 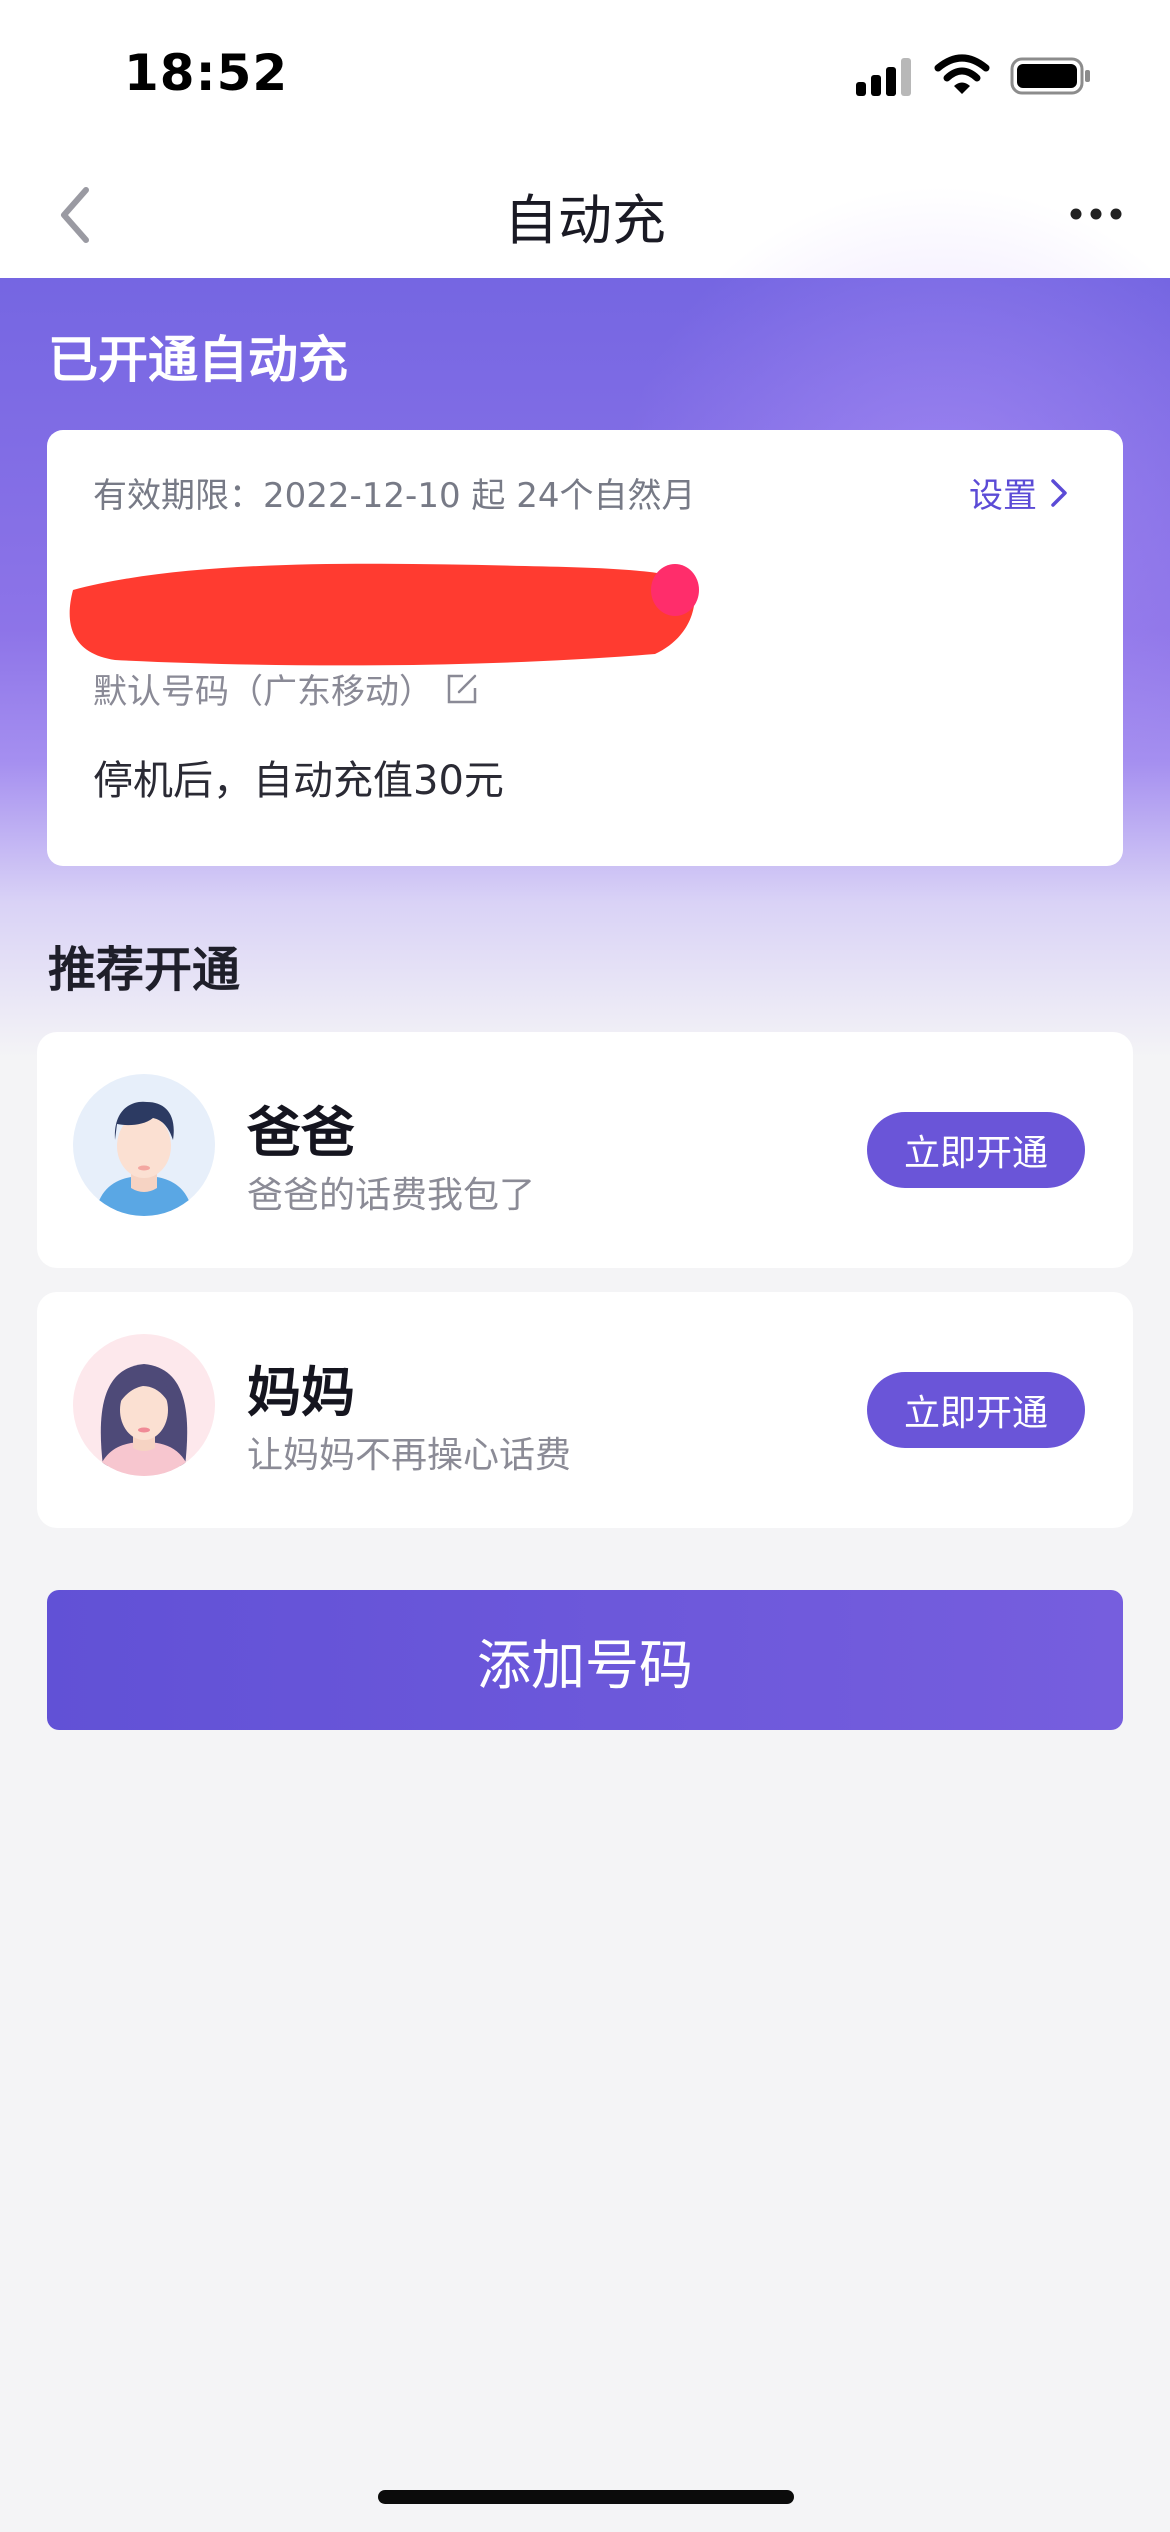 What do you see at coordinates (585, 1660) in the screenshot?
I see `add-number-button: 添加号码` at bounding box center [585, 1660].